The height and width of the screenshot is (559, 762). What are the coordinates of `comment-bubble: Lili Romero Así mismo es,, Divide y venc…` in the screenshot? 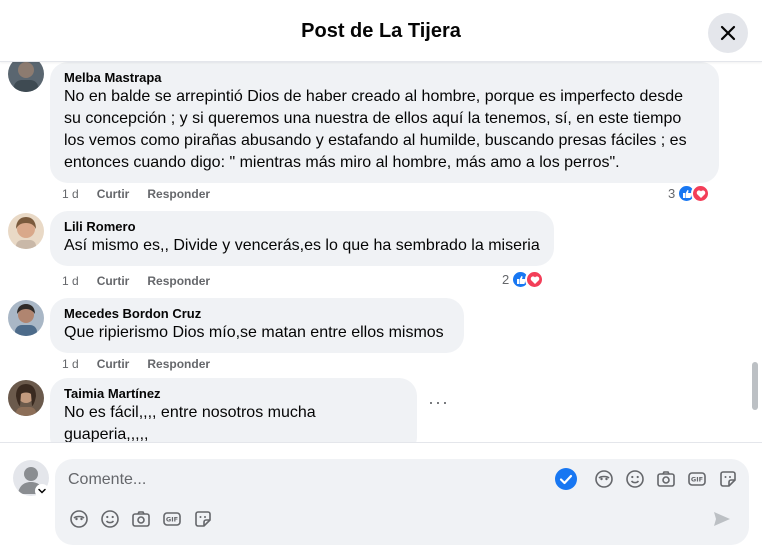 It's located at (302, 238).